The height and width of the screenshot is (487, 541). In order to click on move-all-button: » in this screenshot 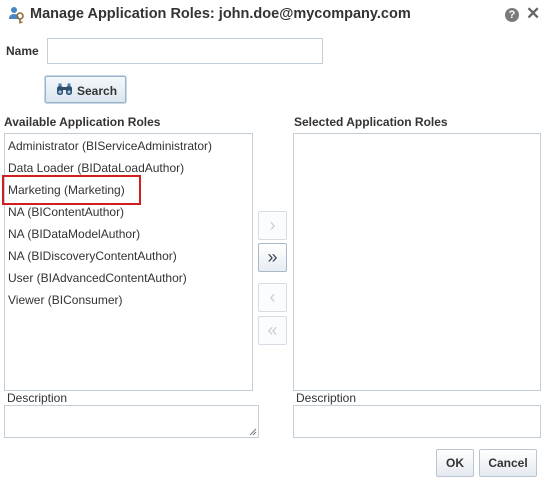, I will do `click(272, 257)`.